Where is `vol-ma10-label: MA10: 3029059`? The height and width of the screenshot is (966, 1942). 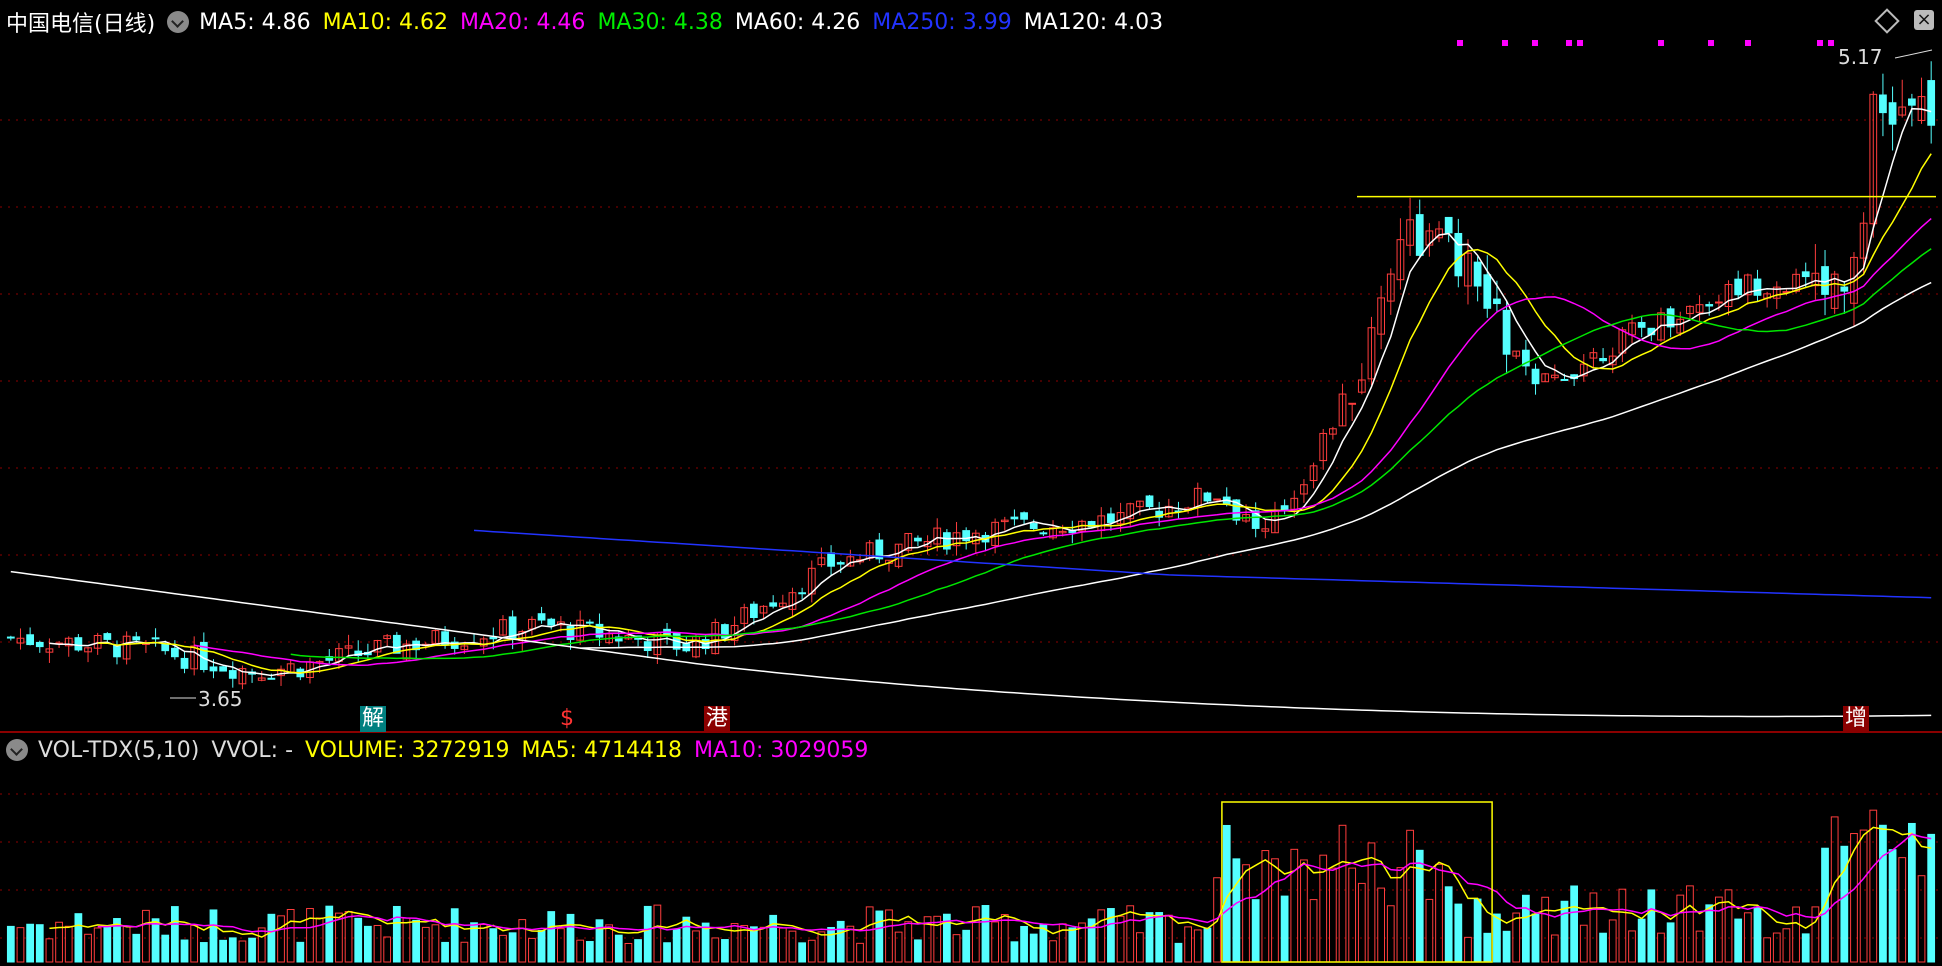
vol-ma10-label: MA10: 3029059 is located at coordinates (781, 750).